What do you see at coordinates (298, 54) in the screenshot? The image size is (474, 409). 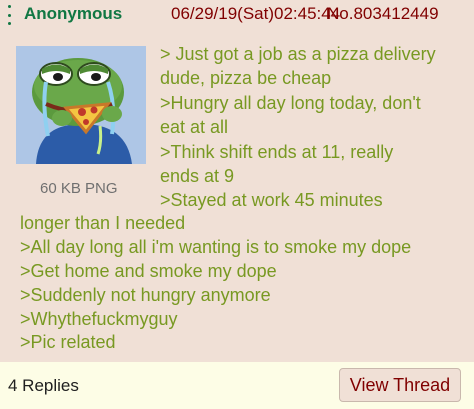 I see `greentext-line: > Just got a job as a pizza delivery` at bounding box center [298, 54].